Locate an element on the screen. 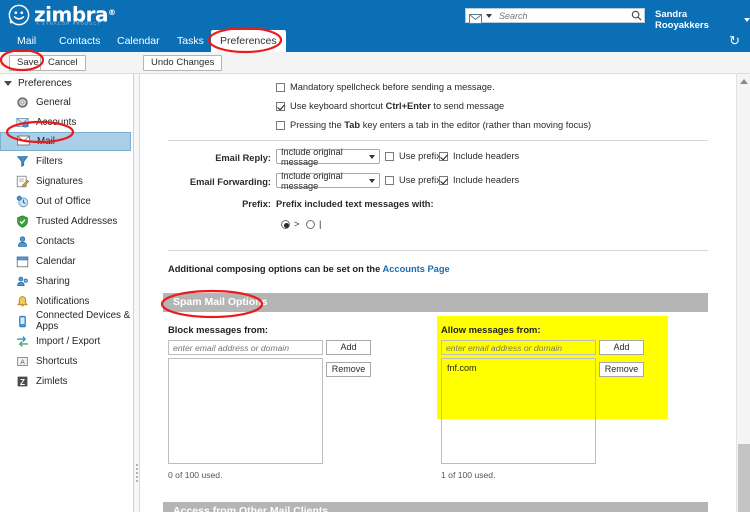 The image size is (750, 512). email-forwarding-use-prefix: Use prefix is located at coordinates (413, 180).